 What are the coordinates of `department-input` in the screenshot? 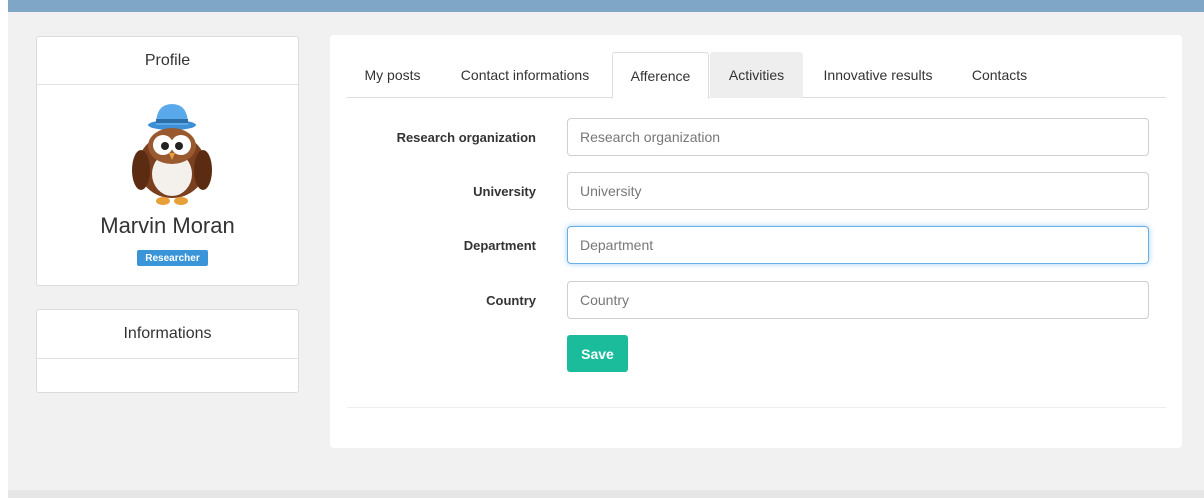 It's located at (858, 245).